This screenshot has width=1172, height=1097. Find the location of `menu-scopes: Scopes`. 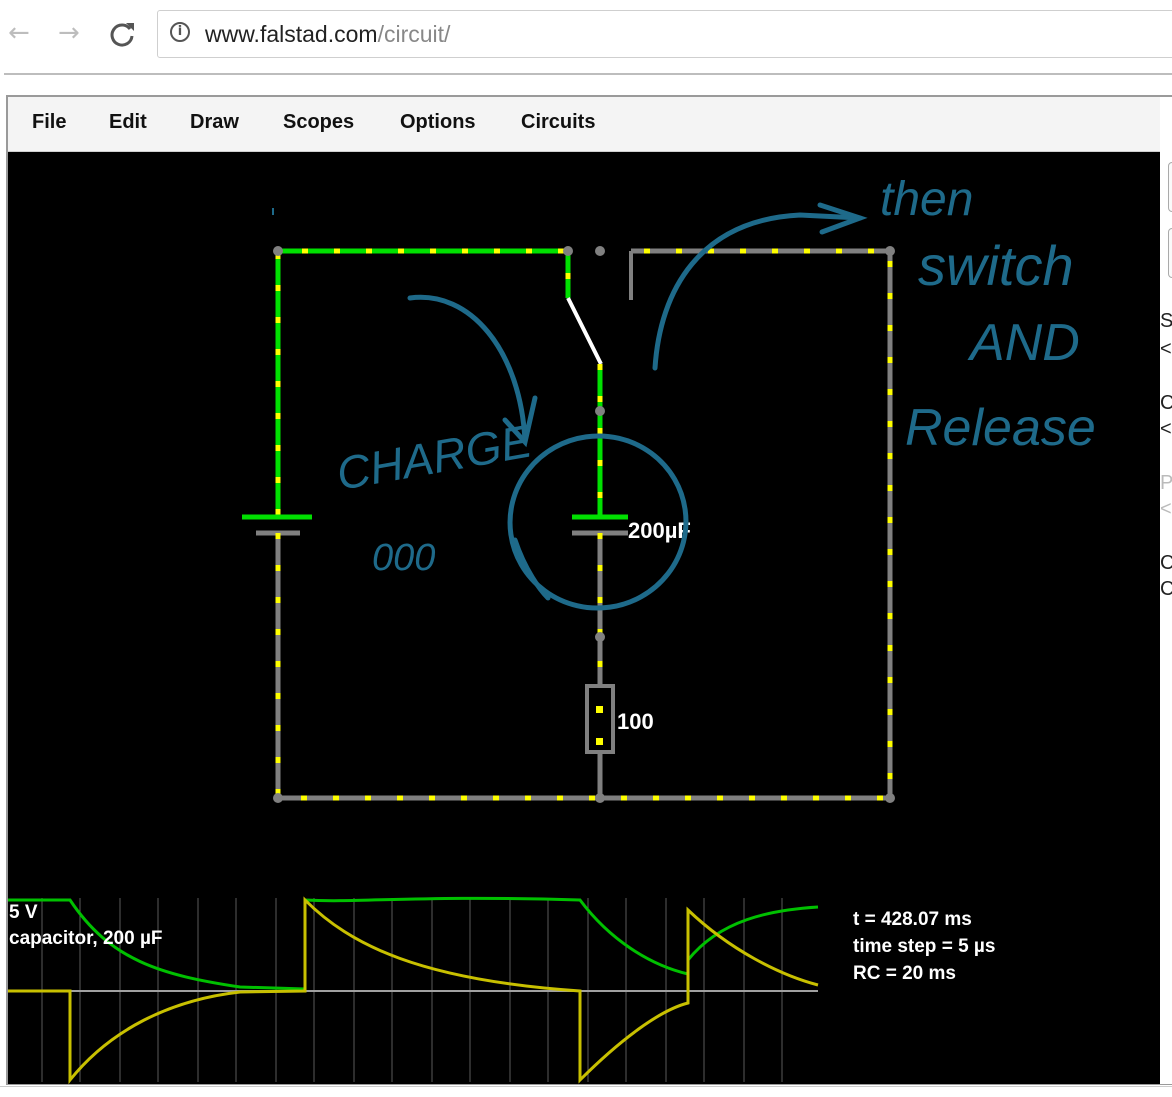

menu-scopes: Scopes is located at coordinates (318, 122).